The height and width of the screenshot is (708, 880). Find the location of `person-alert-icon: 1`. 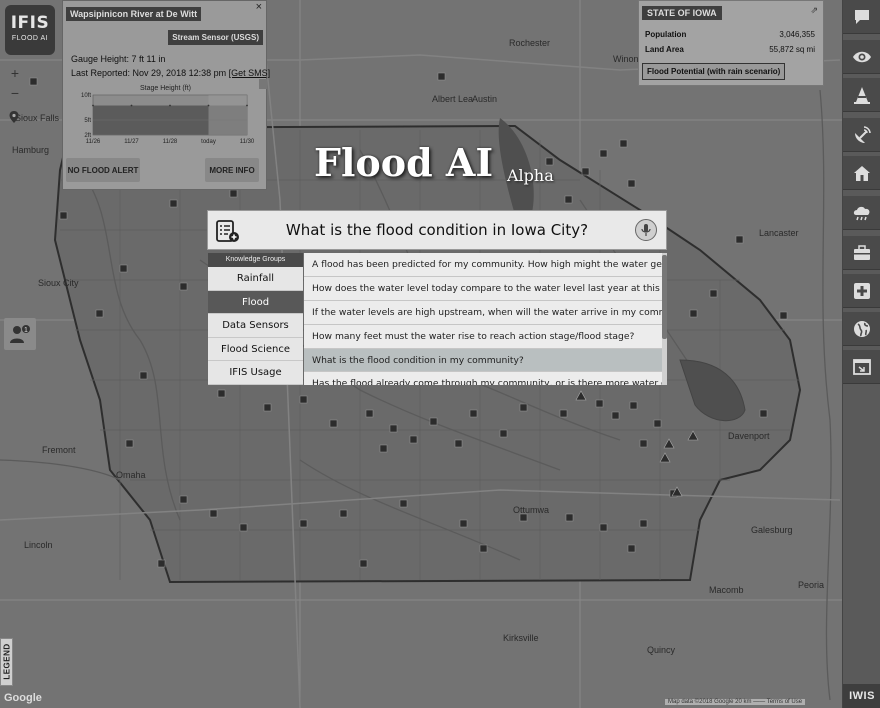

person-alert-icon: 1 is located at coordinates (20, 334).